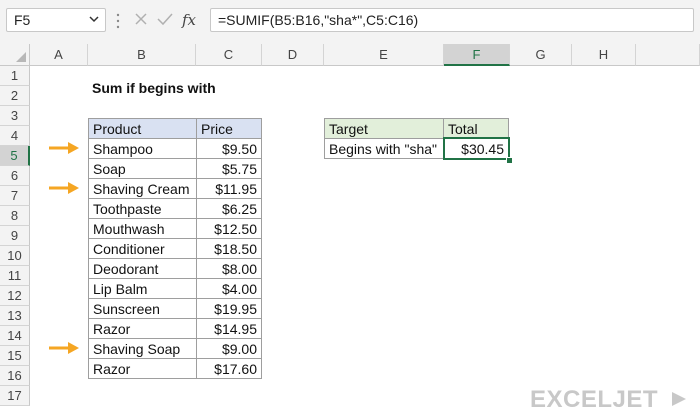 This screenshot has width=700, height=414. I want to click on logo-text: EXCELJET, so click(594, 399).